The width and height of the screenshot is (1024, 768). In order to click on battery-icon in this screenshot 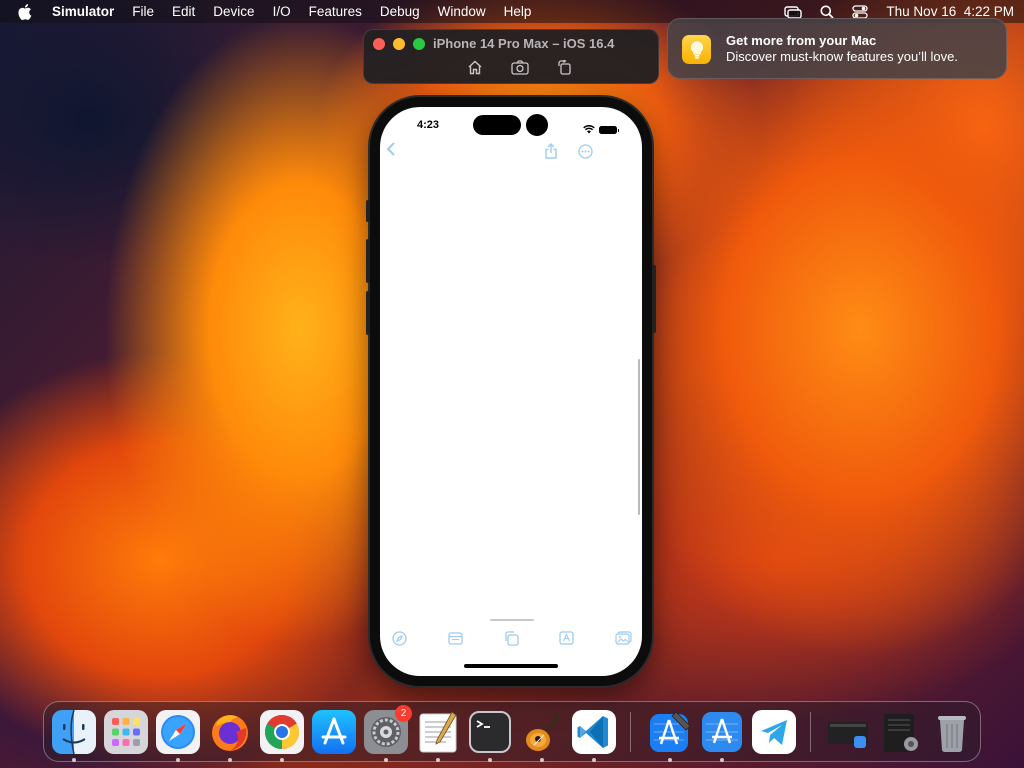, I will do `click(609, 130)`.